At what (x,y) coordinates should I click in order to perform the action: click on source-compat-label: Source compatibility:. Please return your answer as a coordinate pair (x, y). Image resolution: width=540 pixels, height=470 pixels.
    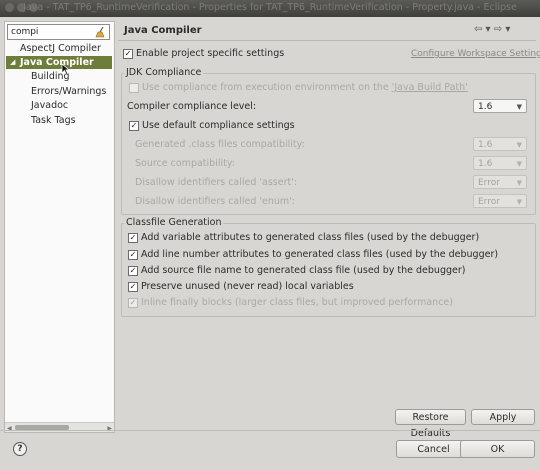
    Looking at the image, I should click on (185, 163).